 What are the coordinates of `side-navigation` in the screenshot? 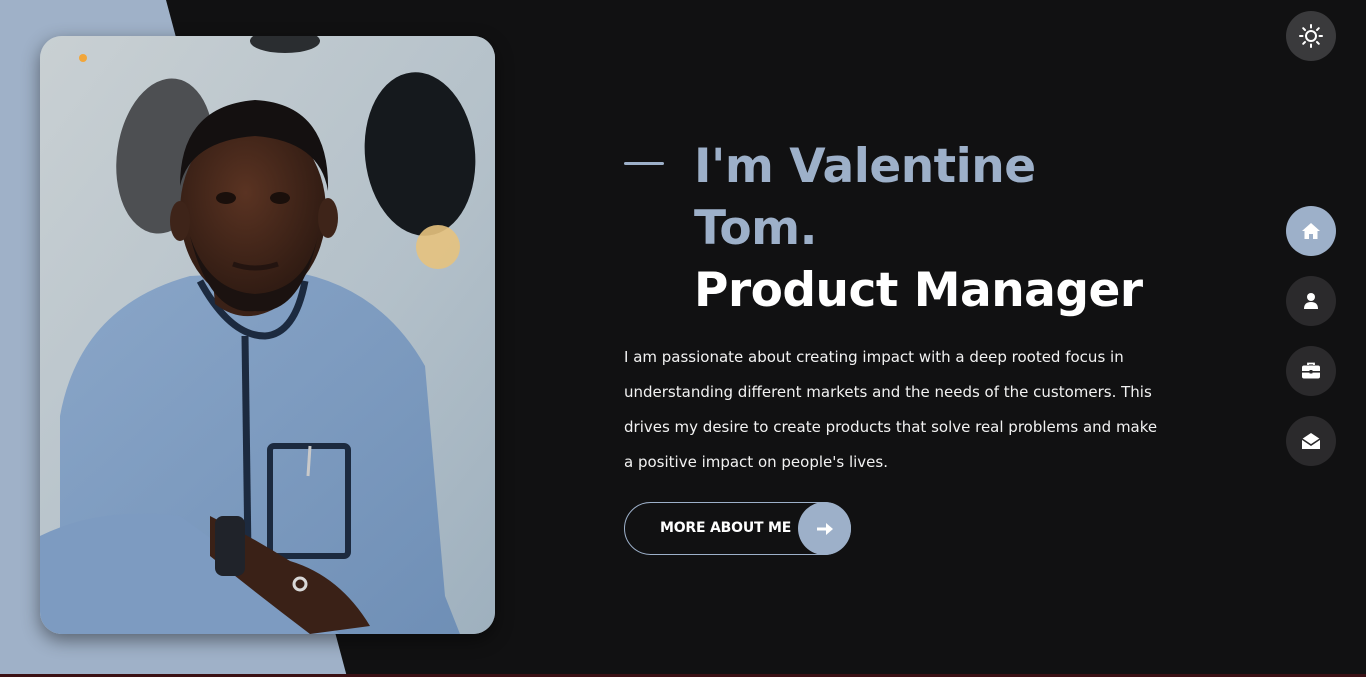 It's located at (1311, 346).